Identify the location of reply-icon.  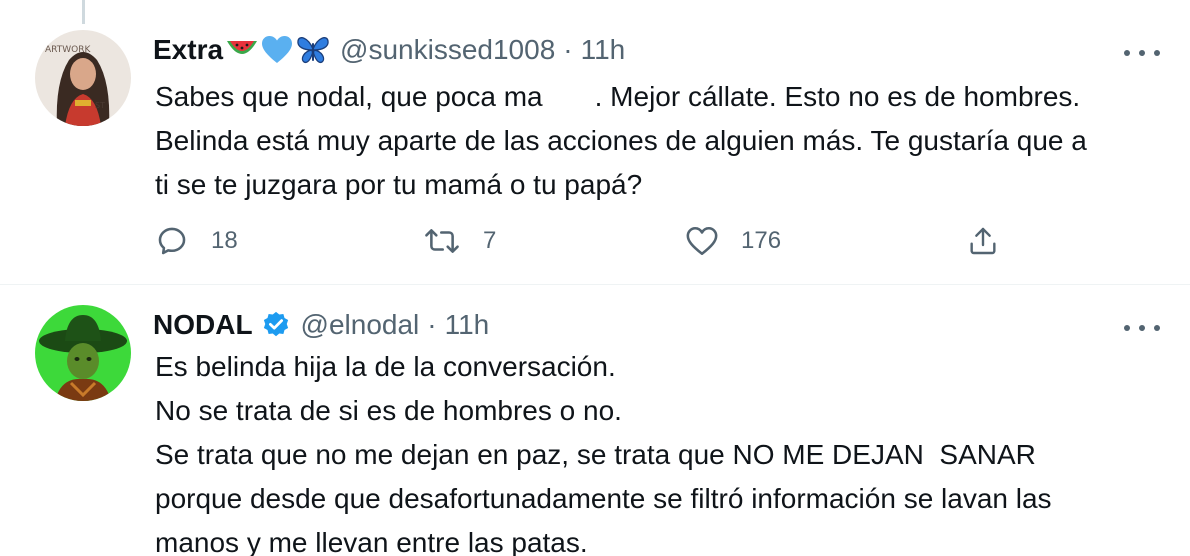
(172, 241).